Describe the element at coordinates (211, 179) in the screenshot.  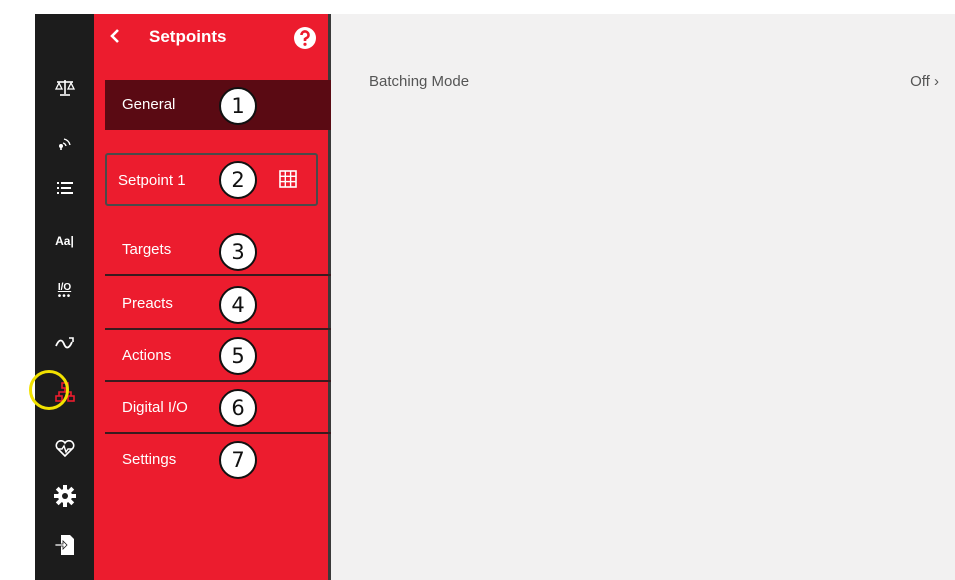
I see `menu-item-setpoint-1: Setpoint 1` at that location.